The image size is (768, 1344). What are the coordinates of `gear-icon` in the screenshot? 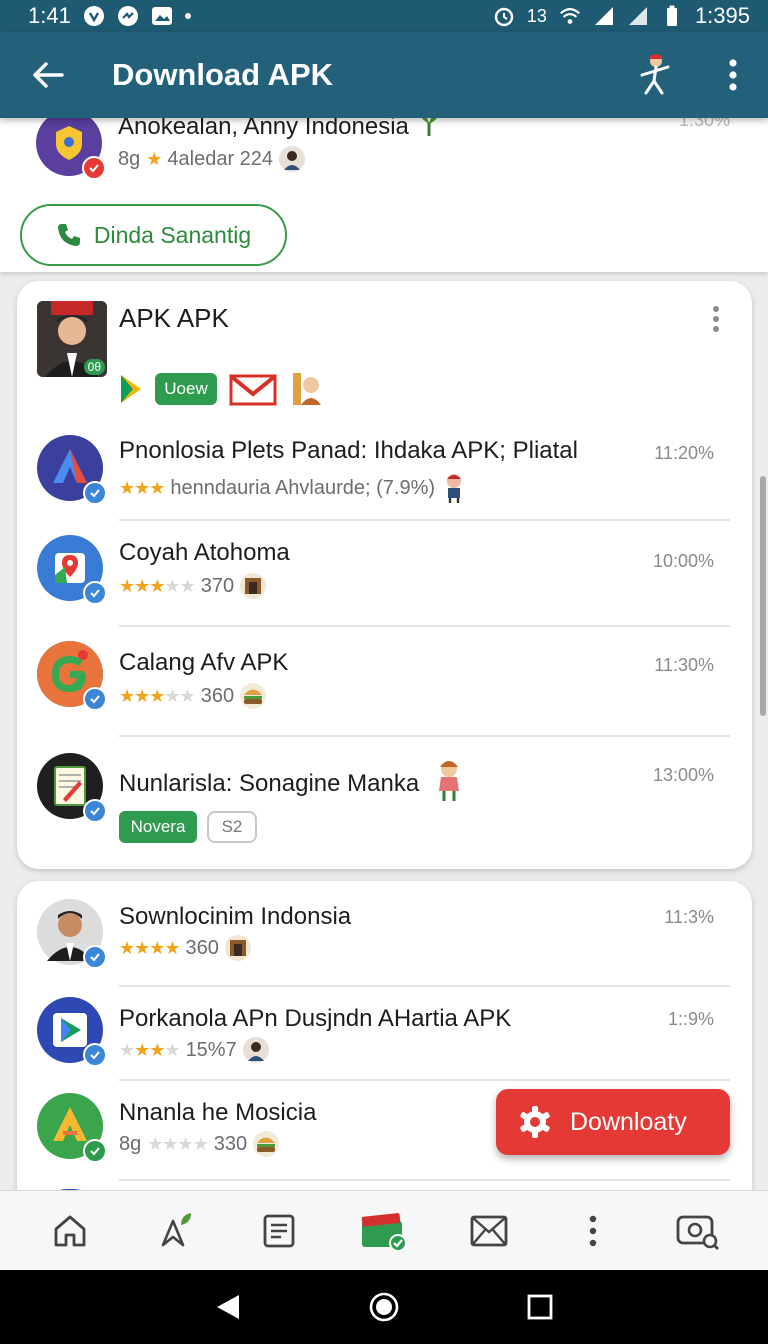 It's located at (535, 1122).